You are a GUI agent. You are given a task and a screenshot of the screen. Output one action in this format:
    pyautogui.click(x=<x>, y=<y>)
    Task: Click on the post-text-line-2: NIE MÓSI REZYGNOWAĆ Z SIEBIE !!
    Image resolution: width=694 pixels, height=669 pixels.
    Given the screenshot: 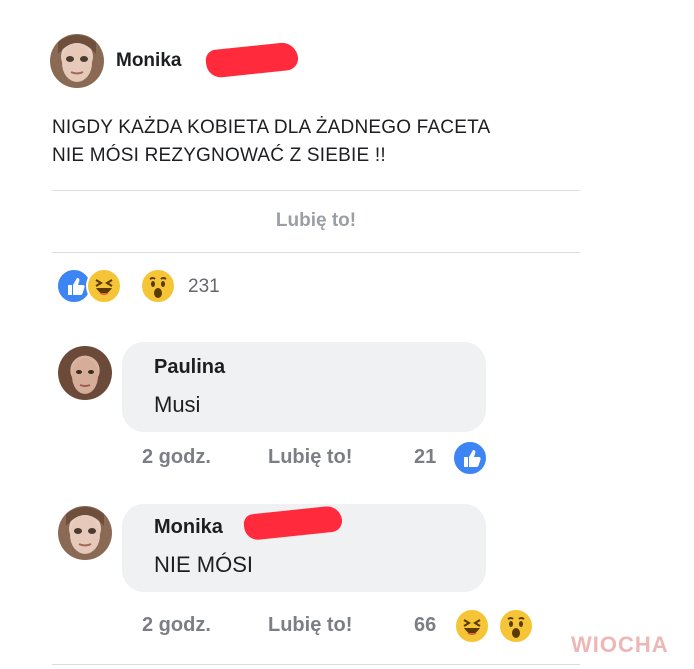 What is the action you would take?
    pyautogui.click(x=219, y=155)
    